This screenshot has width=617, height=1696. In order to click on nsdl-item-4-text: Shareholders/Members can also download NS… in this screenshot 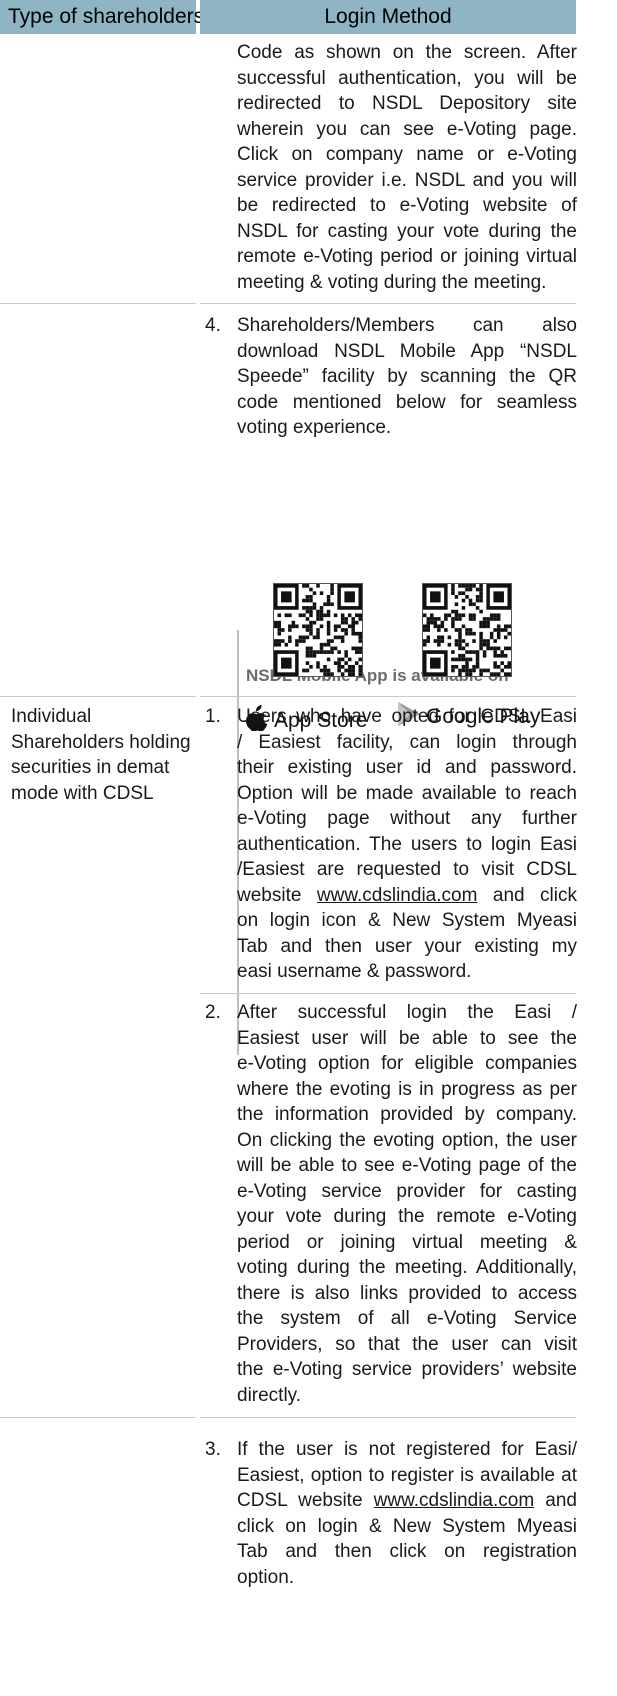, I will do `click(407, 377)`.